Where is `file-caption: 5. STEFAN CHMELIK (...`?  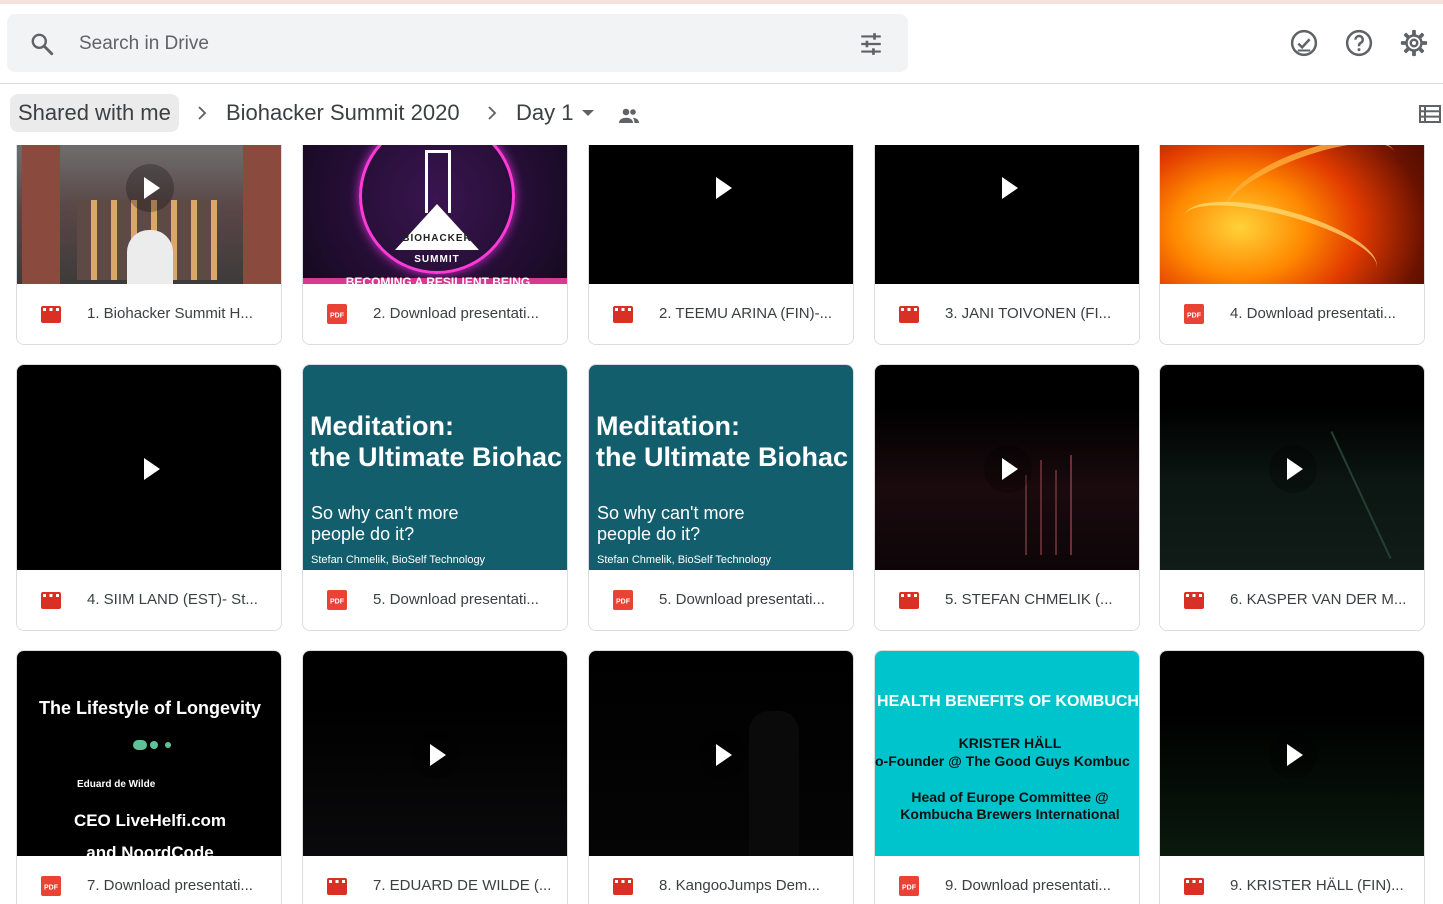 file-caption: 5. STEFAN CHMELIK (... is located at coordinates (1007, 600).